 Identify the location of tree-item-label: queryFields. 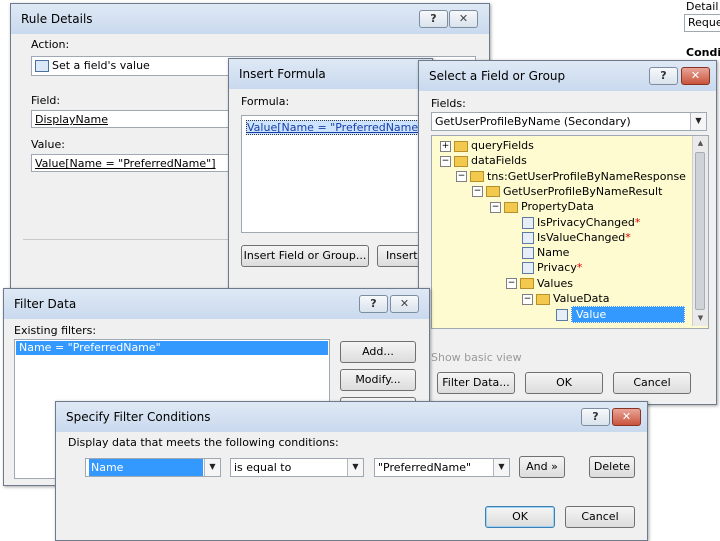
(502, 145).